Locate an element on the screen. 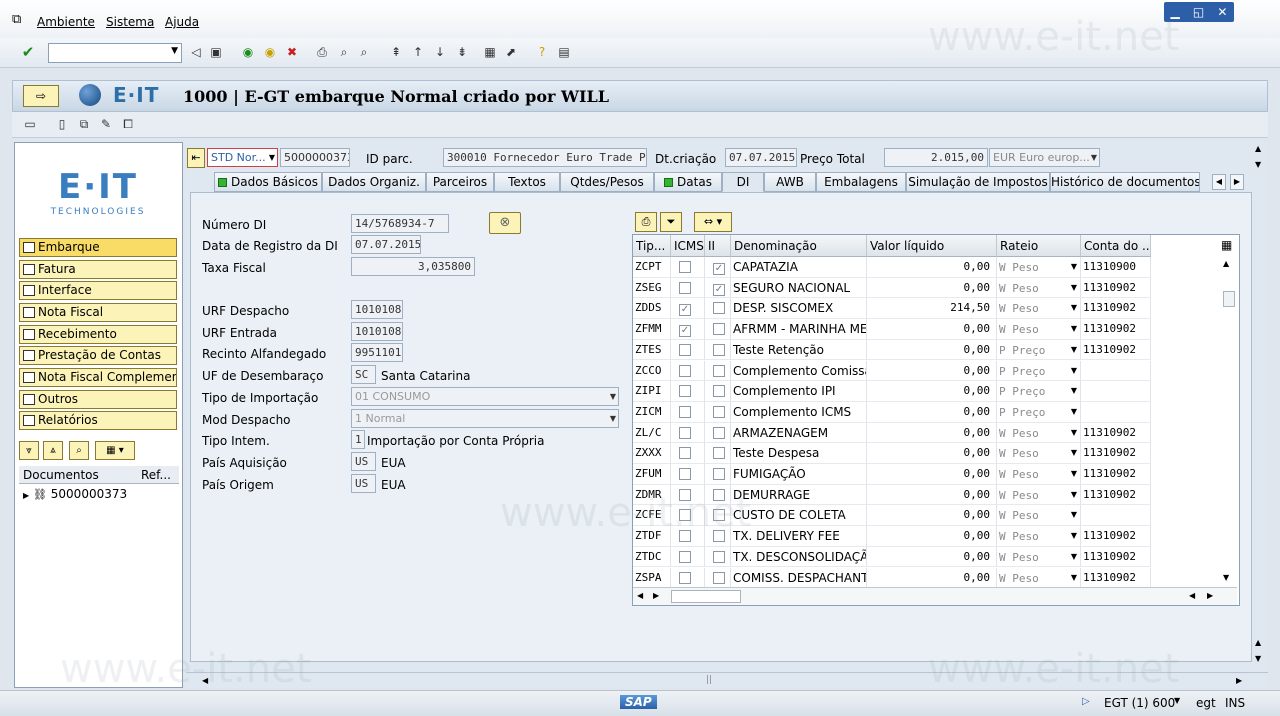 Image resolution: width=1280 pixels, height=716 pixels. cell-conta is located at coordinates (1116, 412).